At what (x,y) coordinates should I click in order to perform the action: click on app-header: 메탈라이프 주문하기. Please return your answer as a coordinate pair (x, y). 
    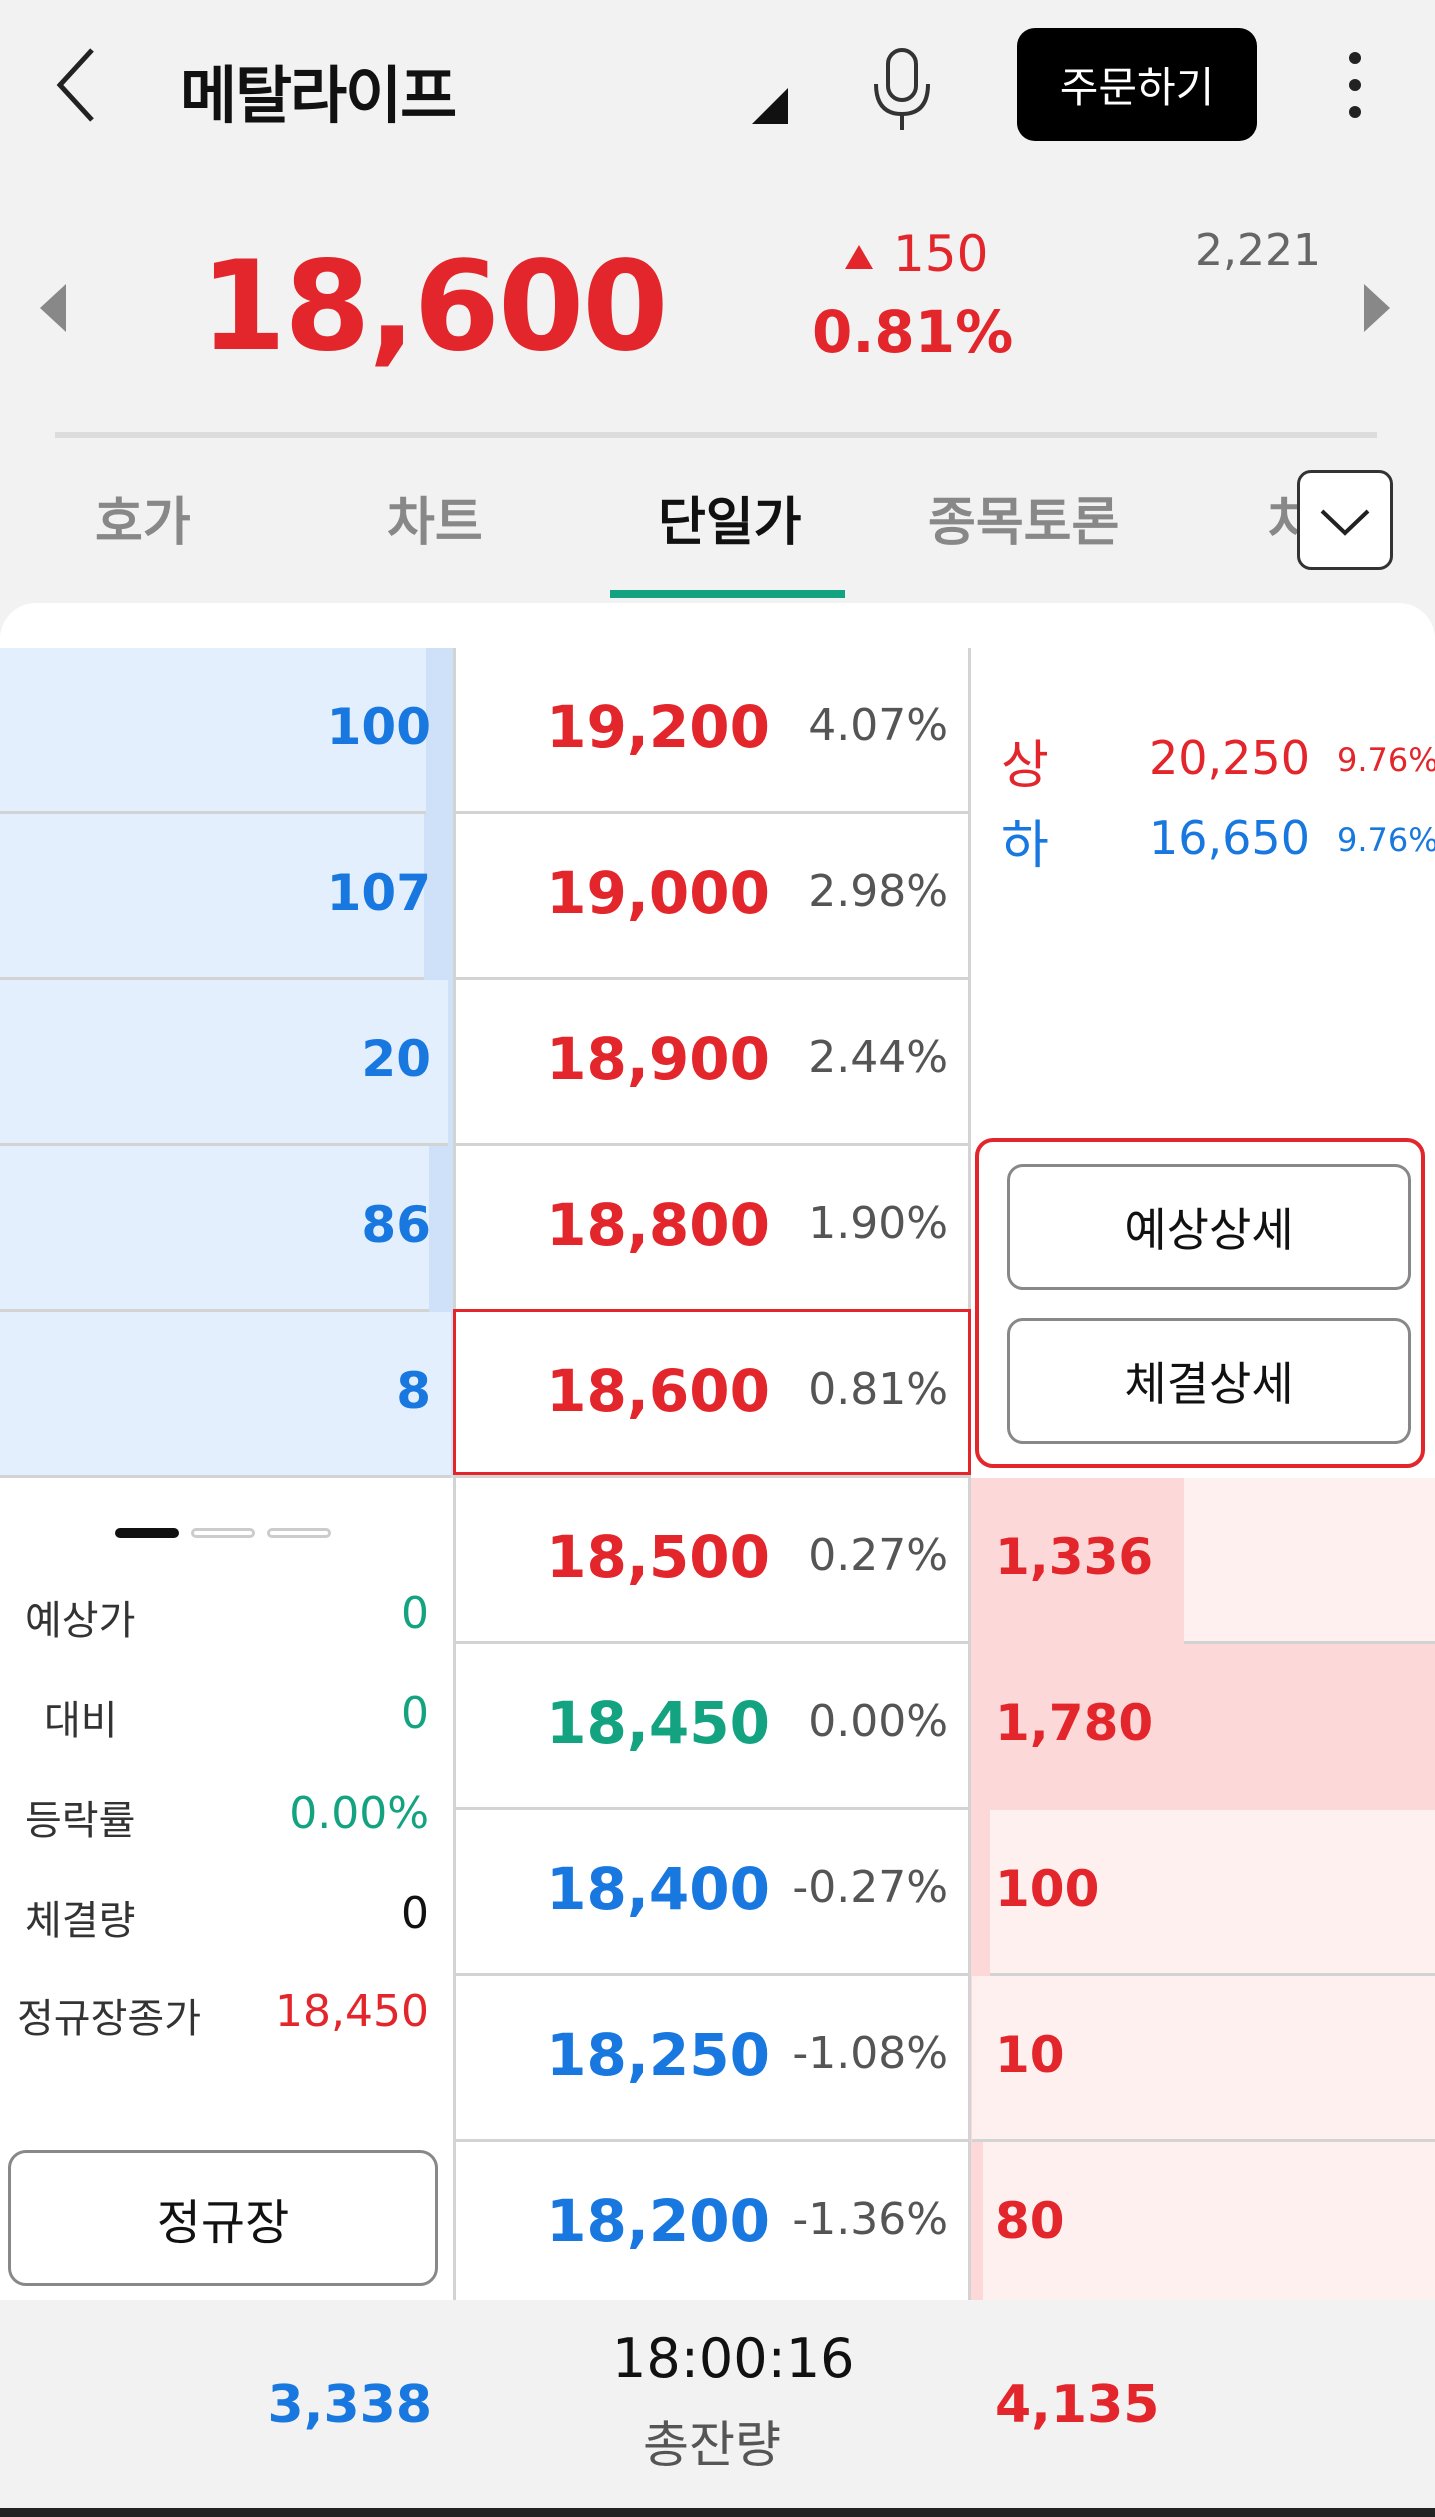
    Looking at the image, I should click on (717, 85).